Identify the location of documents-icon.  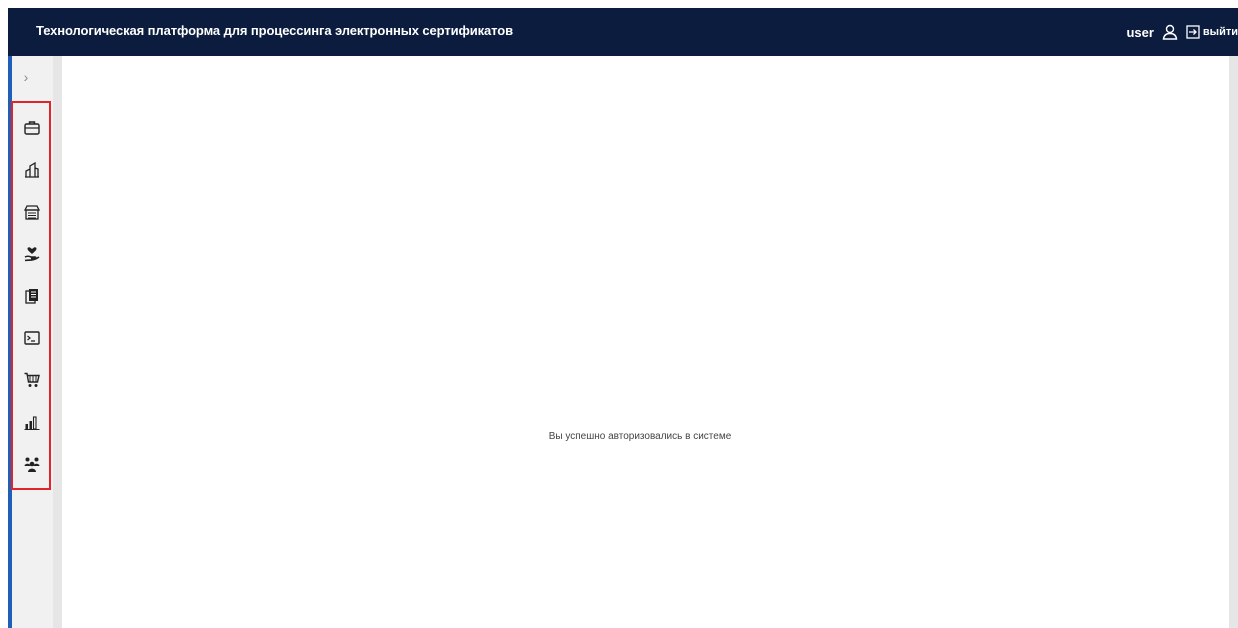
(31, 296).